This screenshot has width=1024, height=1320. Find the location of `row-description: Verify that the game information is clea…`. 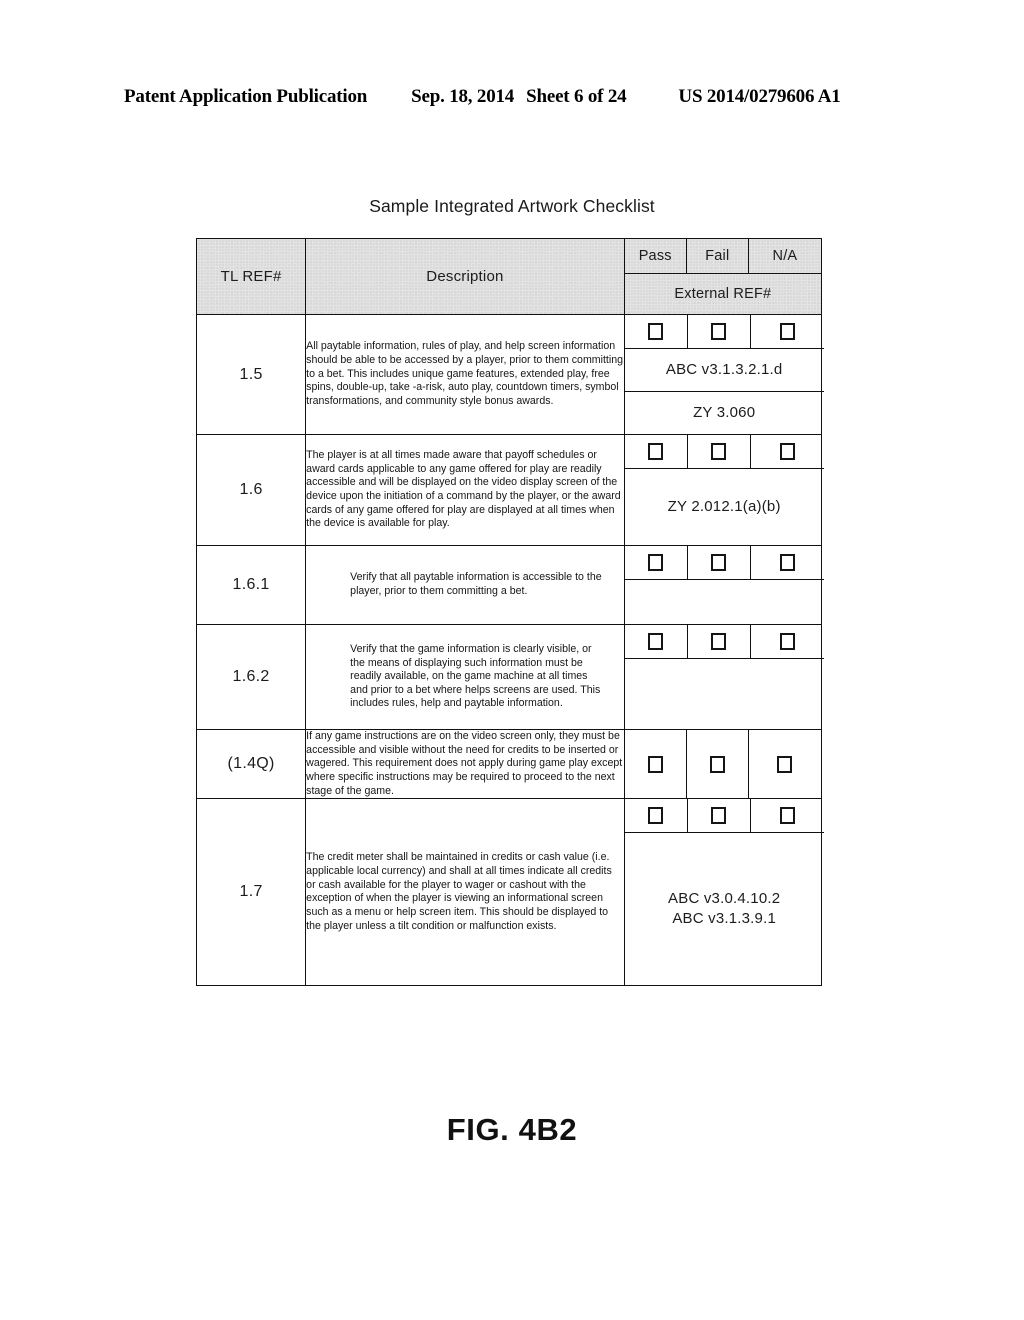

row-description: Verify that the game information is clea… is located at coordinates (465, 677).